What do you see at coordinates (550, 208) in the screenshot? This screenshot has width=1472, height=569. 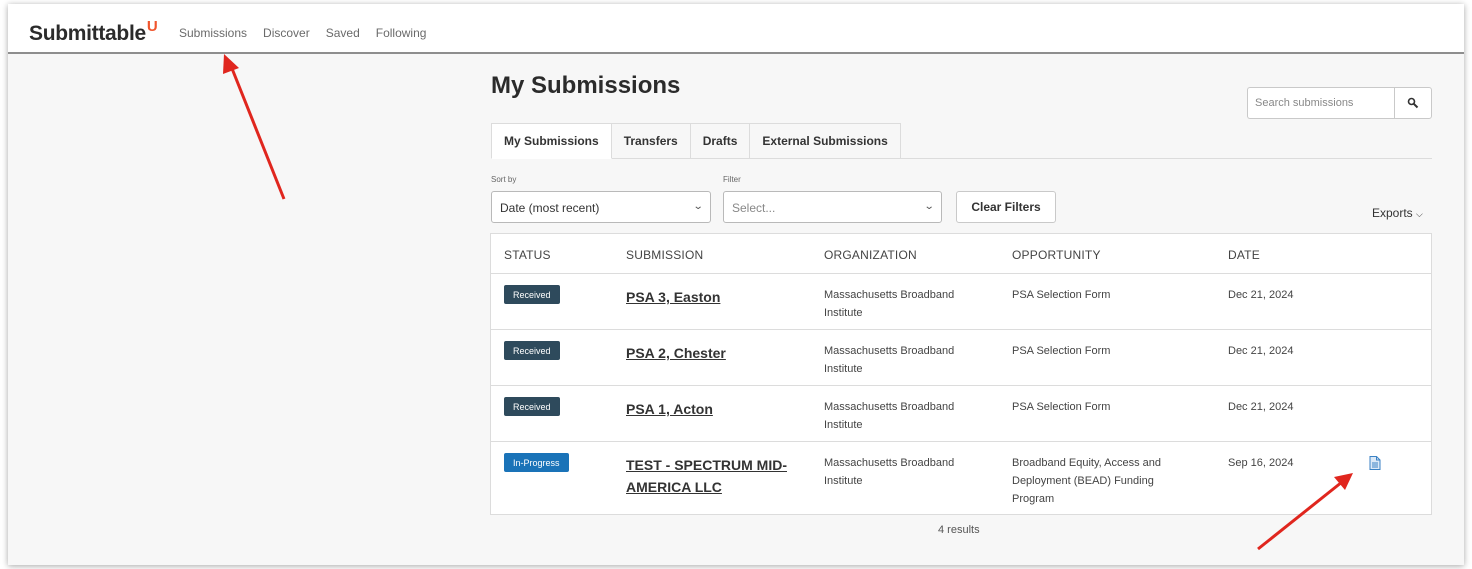 I see `sort-value: Date (most recent)` at bounding box center [550, 208].